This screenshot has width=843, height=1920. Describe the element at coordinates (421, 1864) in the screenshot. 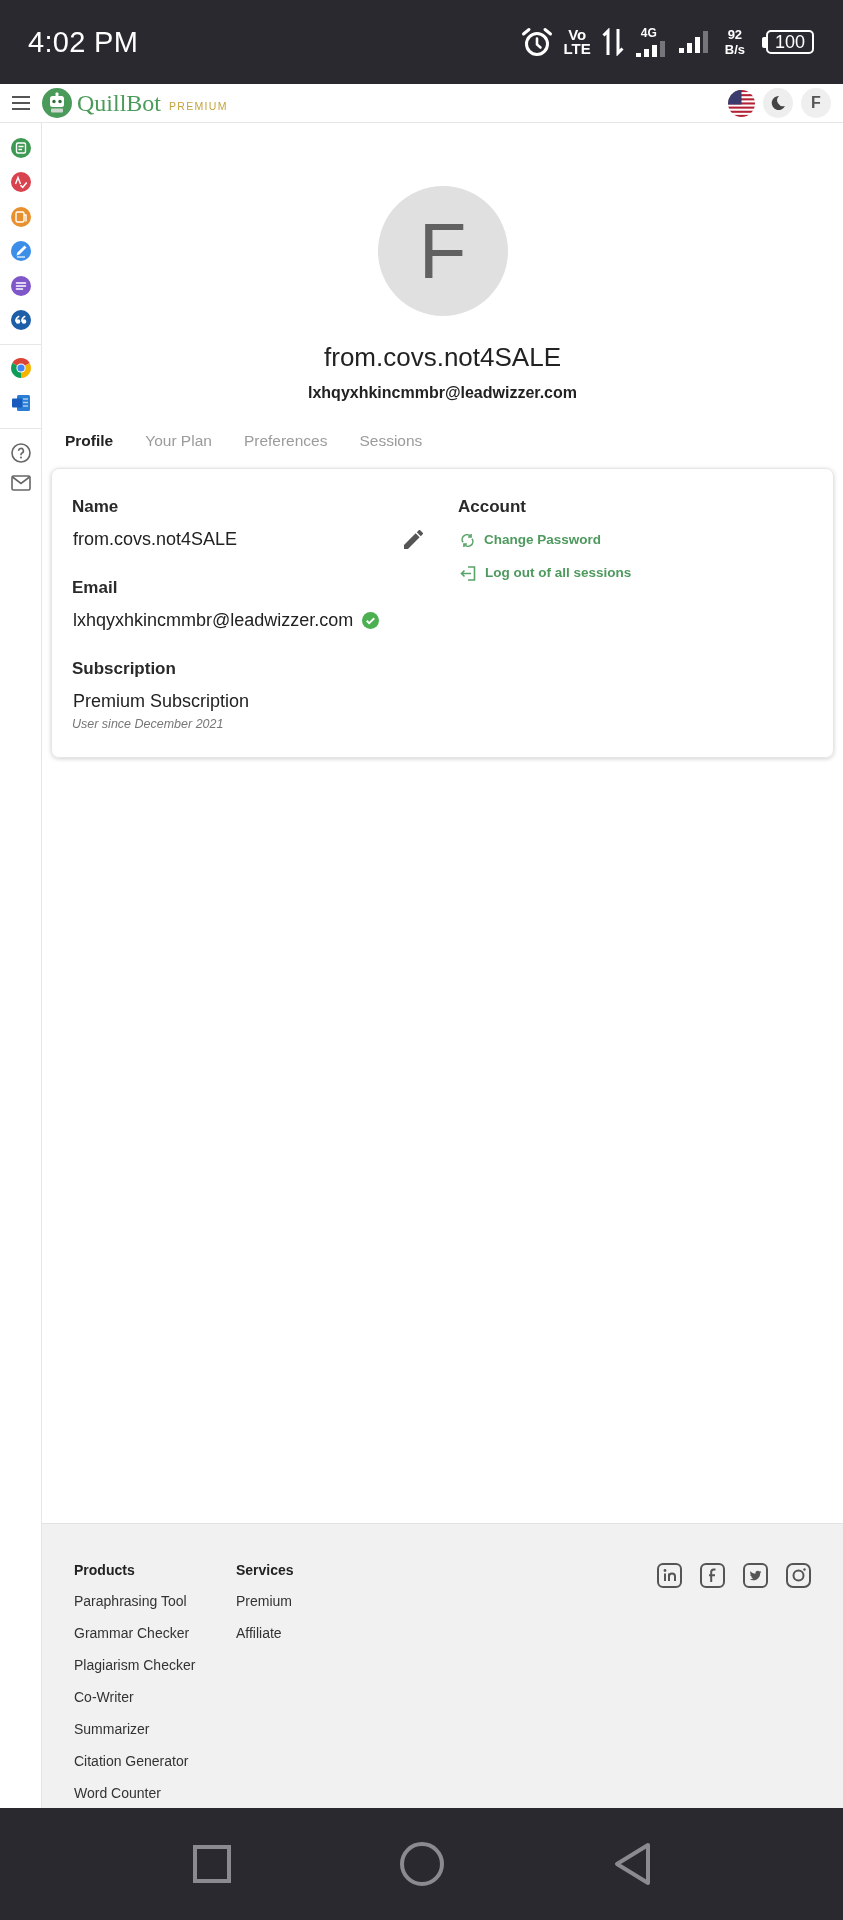

I see `home-icon` at that location.